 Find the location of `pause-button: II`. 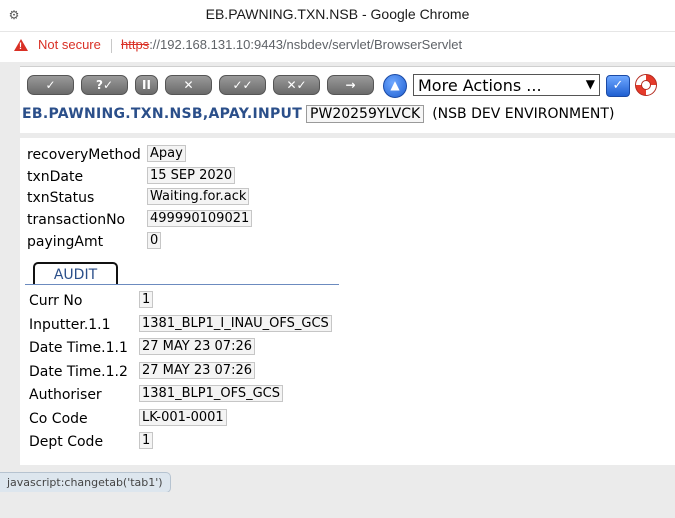

pause-button: II is located at coordinates (146, 85).